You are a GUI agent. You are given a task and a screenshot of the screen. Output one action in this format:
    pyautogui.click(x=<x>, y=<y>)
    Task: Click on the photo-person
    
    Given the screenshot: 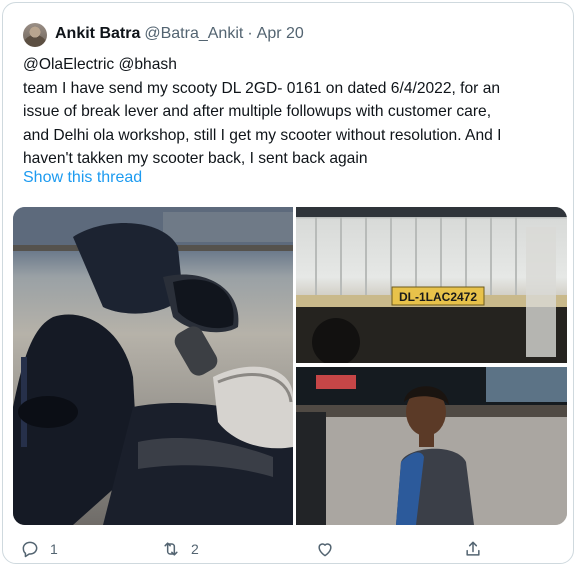 What is the action you would take?
    pyautogui.click(x=431, y=446)
    